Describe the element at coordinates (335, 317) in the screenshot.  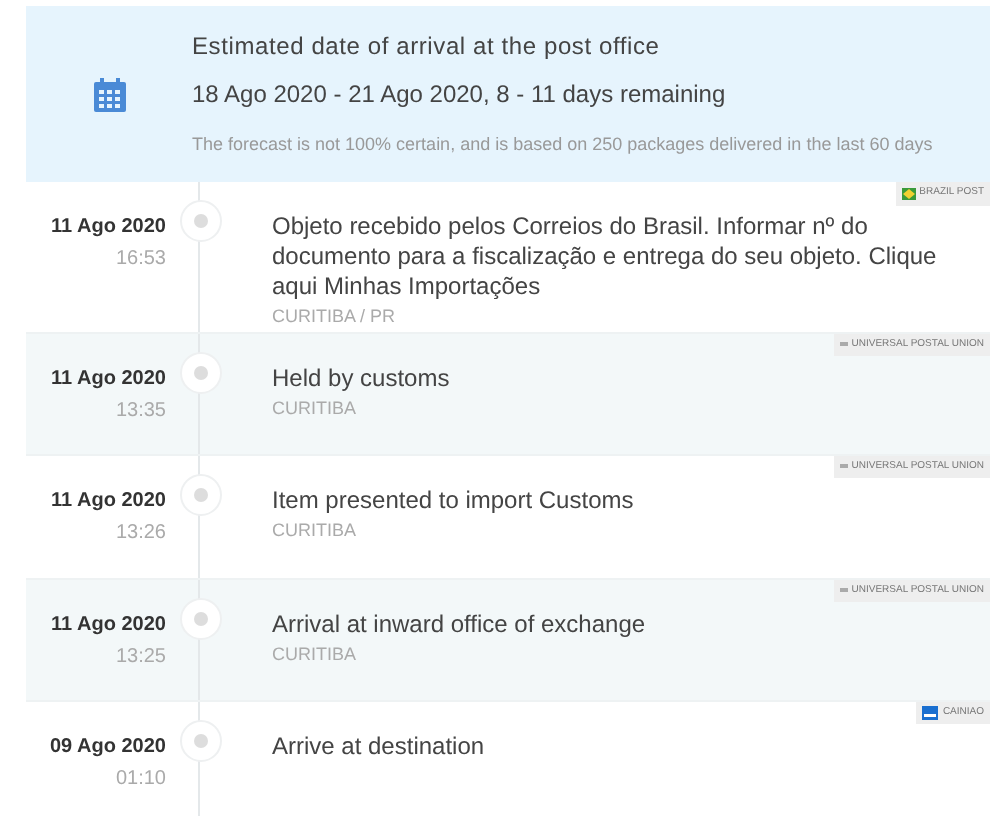
I see `event-location: CURITIBA / PR` at that location.